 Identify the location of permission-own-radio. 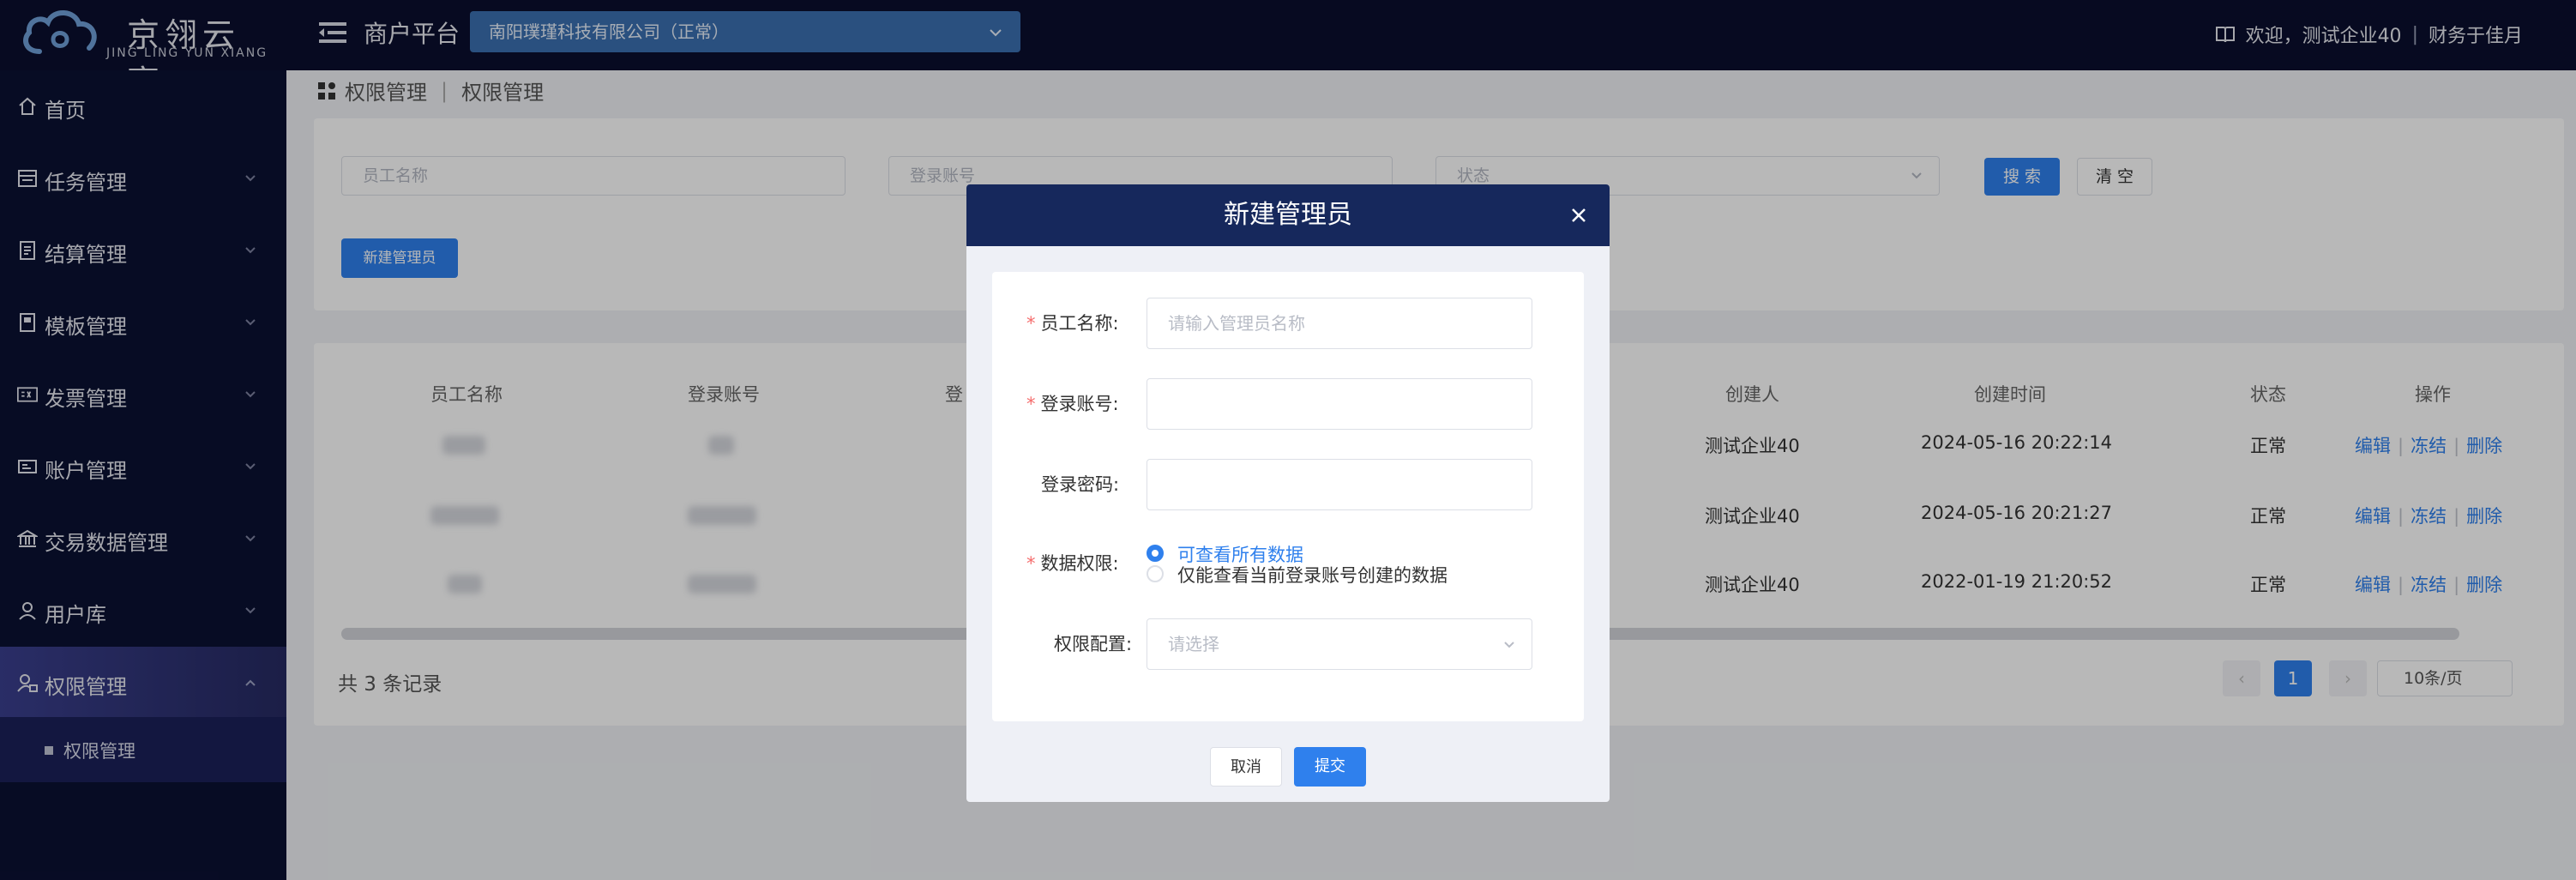
(1155, 573).